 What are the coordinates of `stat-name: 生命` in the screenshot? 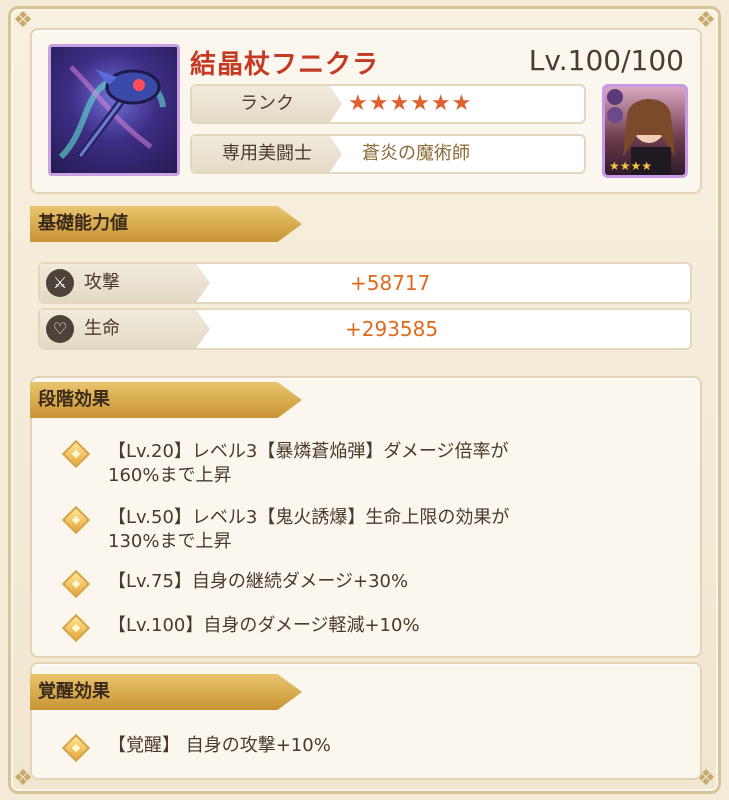 It's located at (102, 328).